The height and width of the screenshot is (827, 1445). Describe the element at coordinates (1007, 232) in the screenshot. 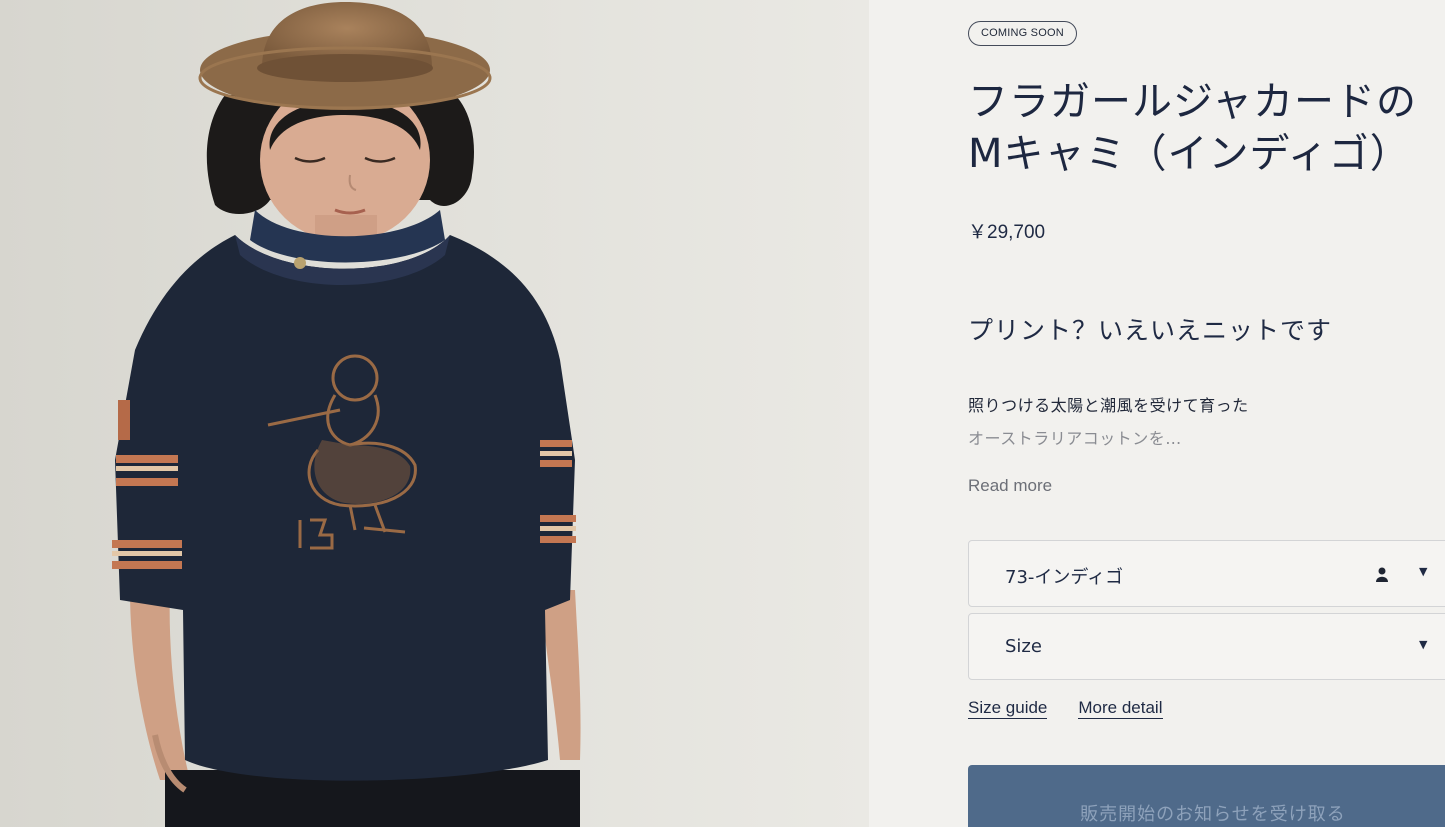

I see `product-price: ￥29,700` at that location.